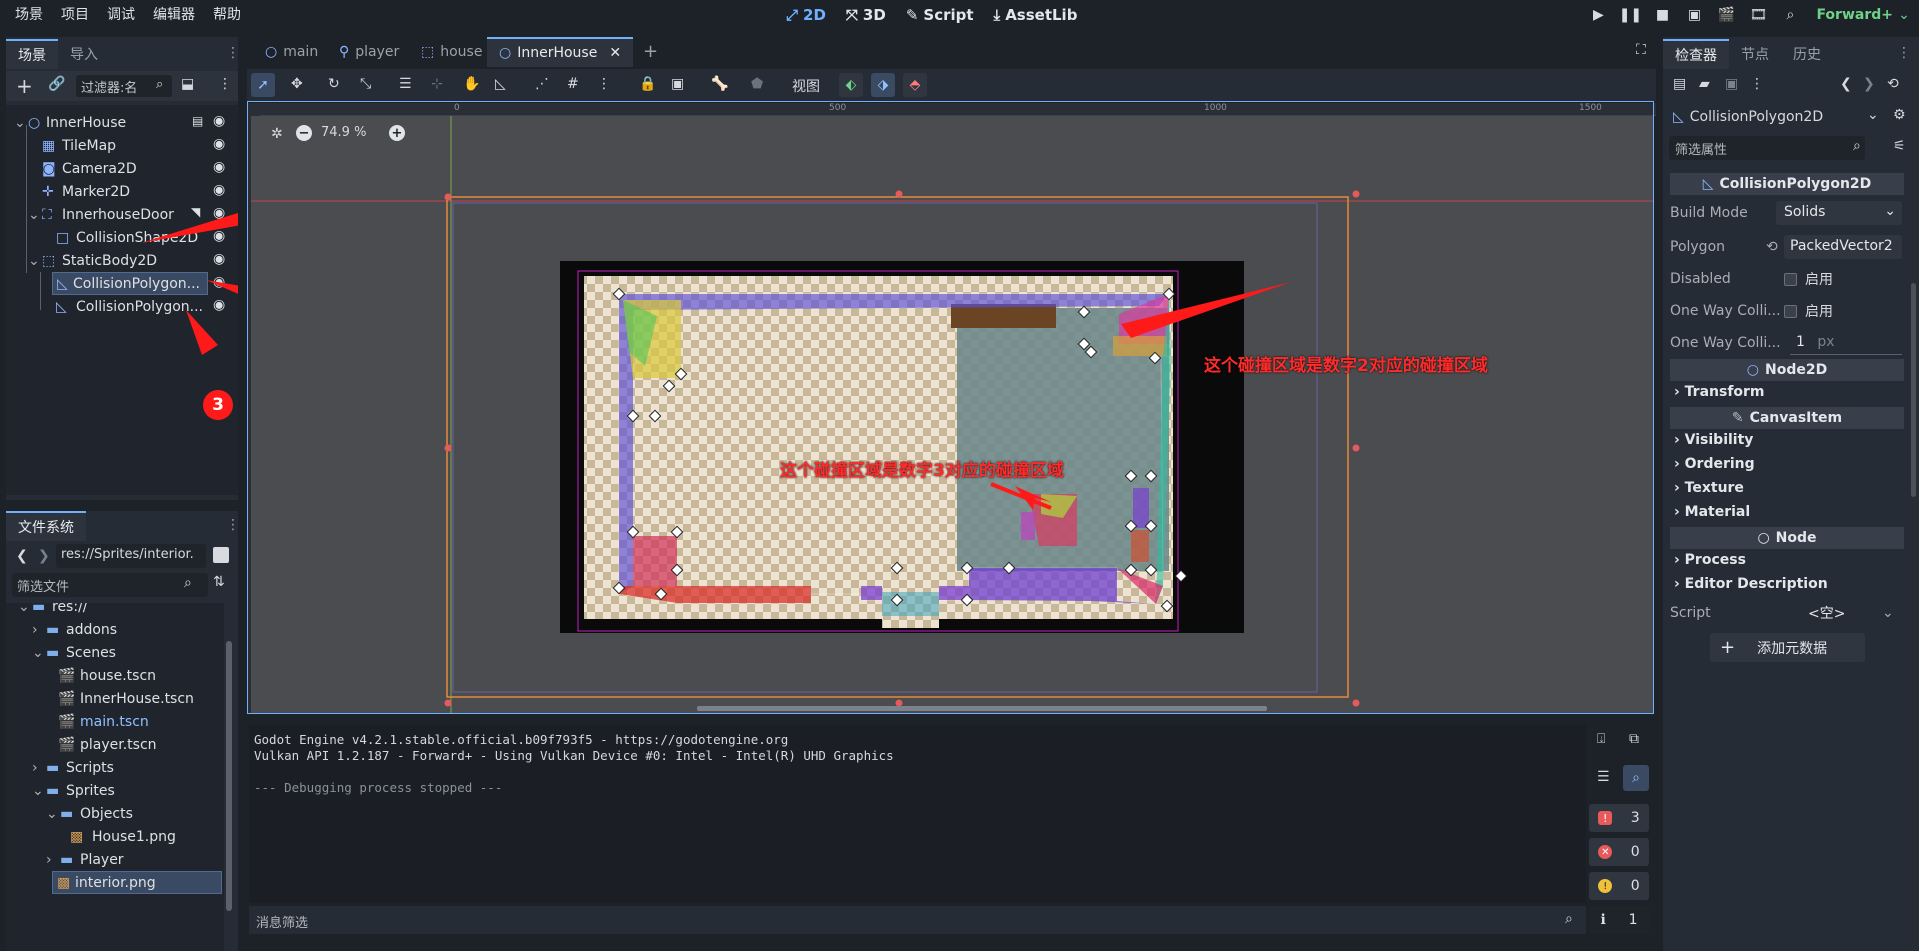 This screenshot has width=1919, height=951. Describe the element at coordinates (174, 15) in the screenshot. I see `menu-editor: 编辑器` at that location.